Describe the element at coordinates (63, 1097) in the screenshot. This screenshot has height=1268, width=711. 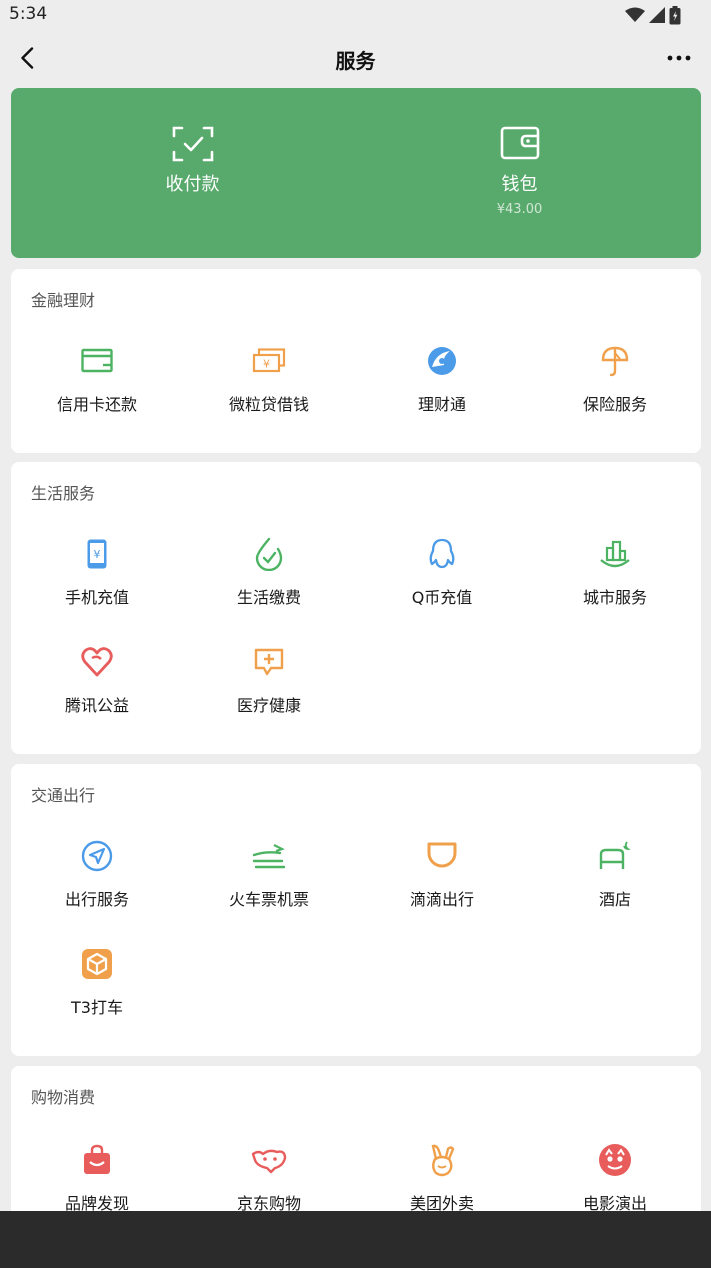
I see `section-title-shopping: 购物消费` at that location.